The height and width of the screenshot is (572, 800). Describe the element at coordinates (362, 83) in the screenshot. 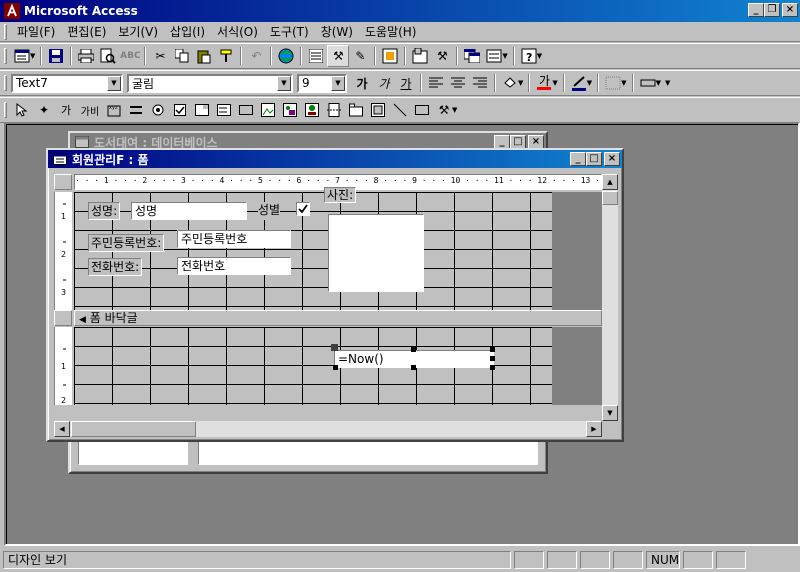

I see `bold-button: 가` at that location.